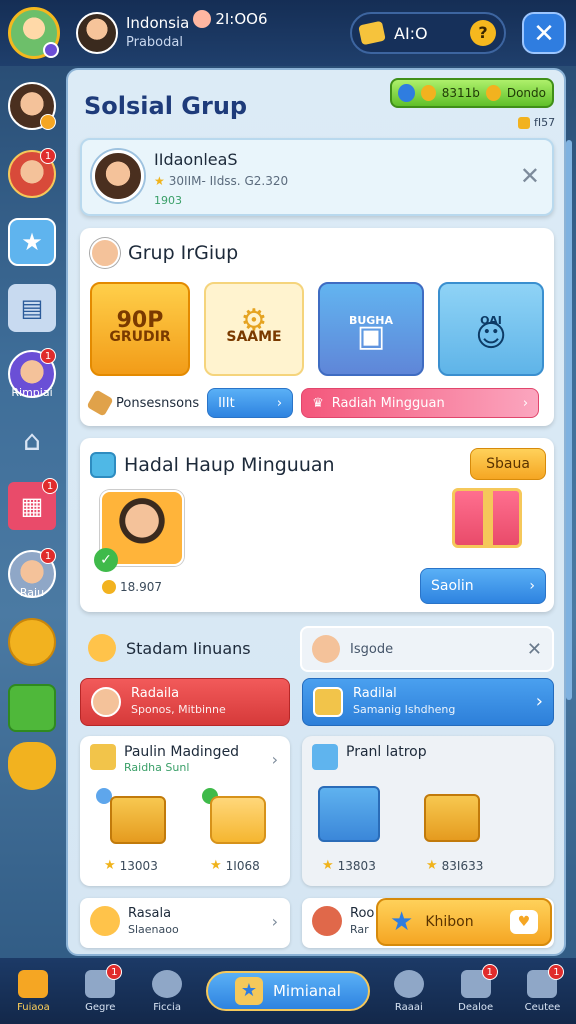 This screenshot has width=576, height=1024. What do you see at coordinates (229, 465) in the screenshot?
I see `weekly-reward-title: Hadal Haup Minguuan` at bounding box center [229, 465].